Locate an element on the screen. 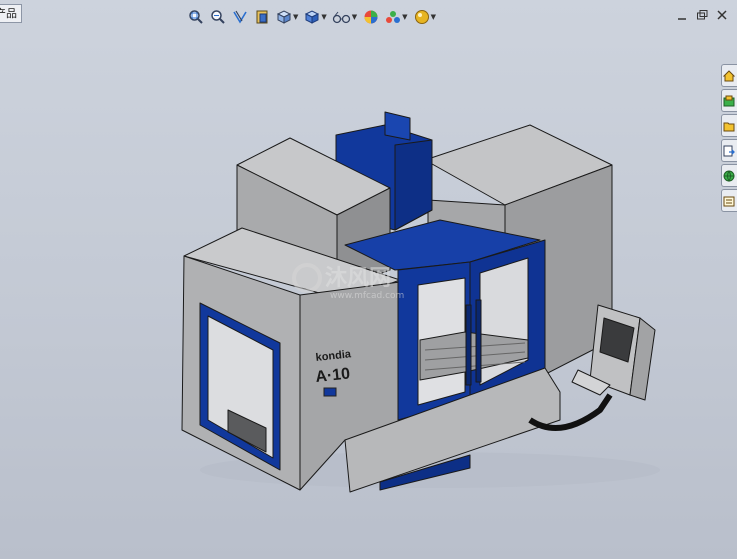 Image resolution: width=737 pixels, height=559 pixels. zoom-to-fit-icon is located at coordinates (196, 17).